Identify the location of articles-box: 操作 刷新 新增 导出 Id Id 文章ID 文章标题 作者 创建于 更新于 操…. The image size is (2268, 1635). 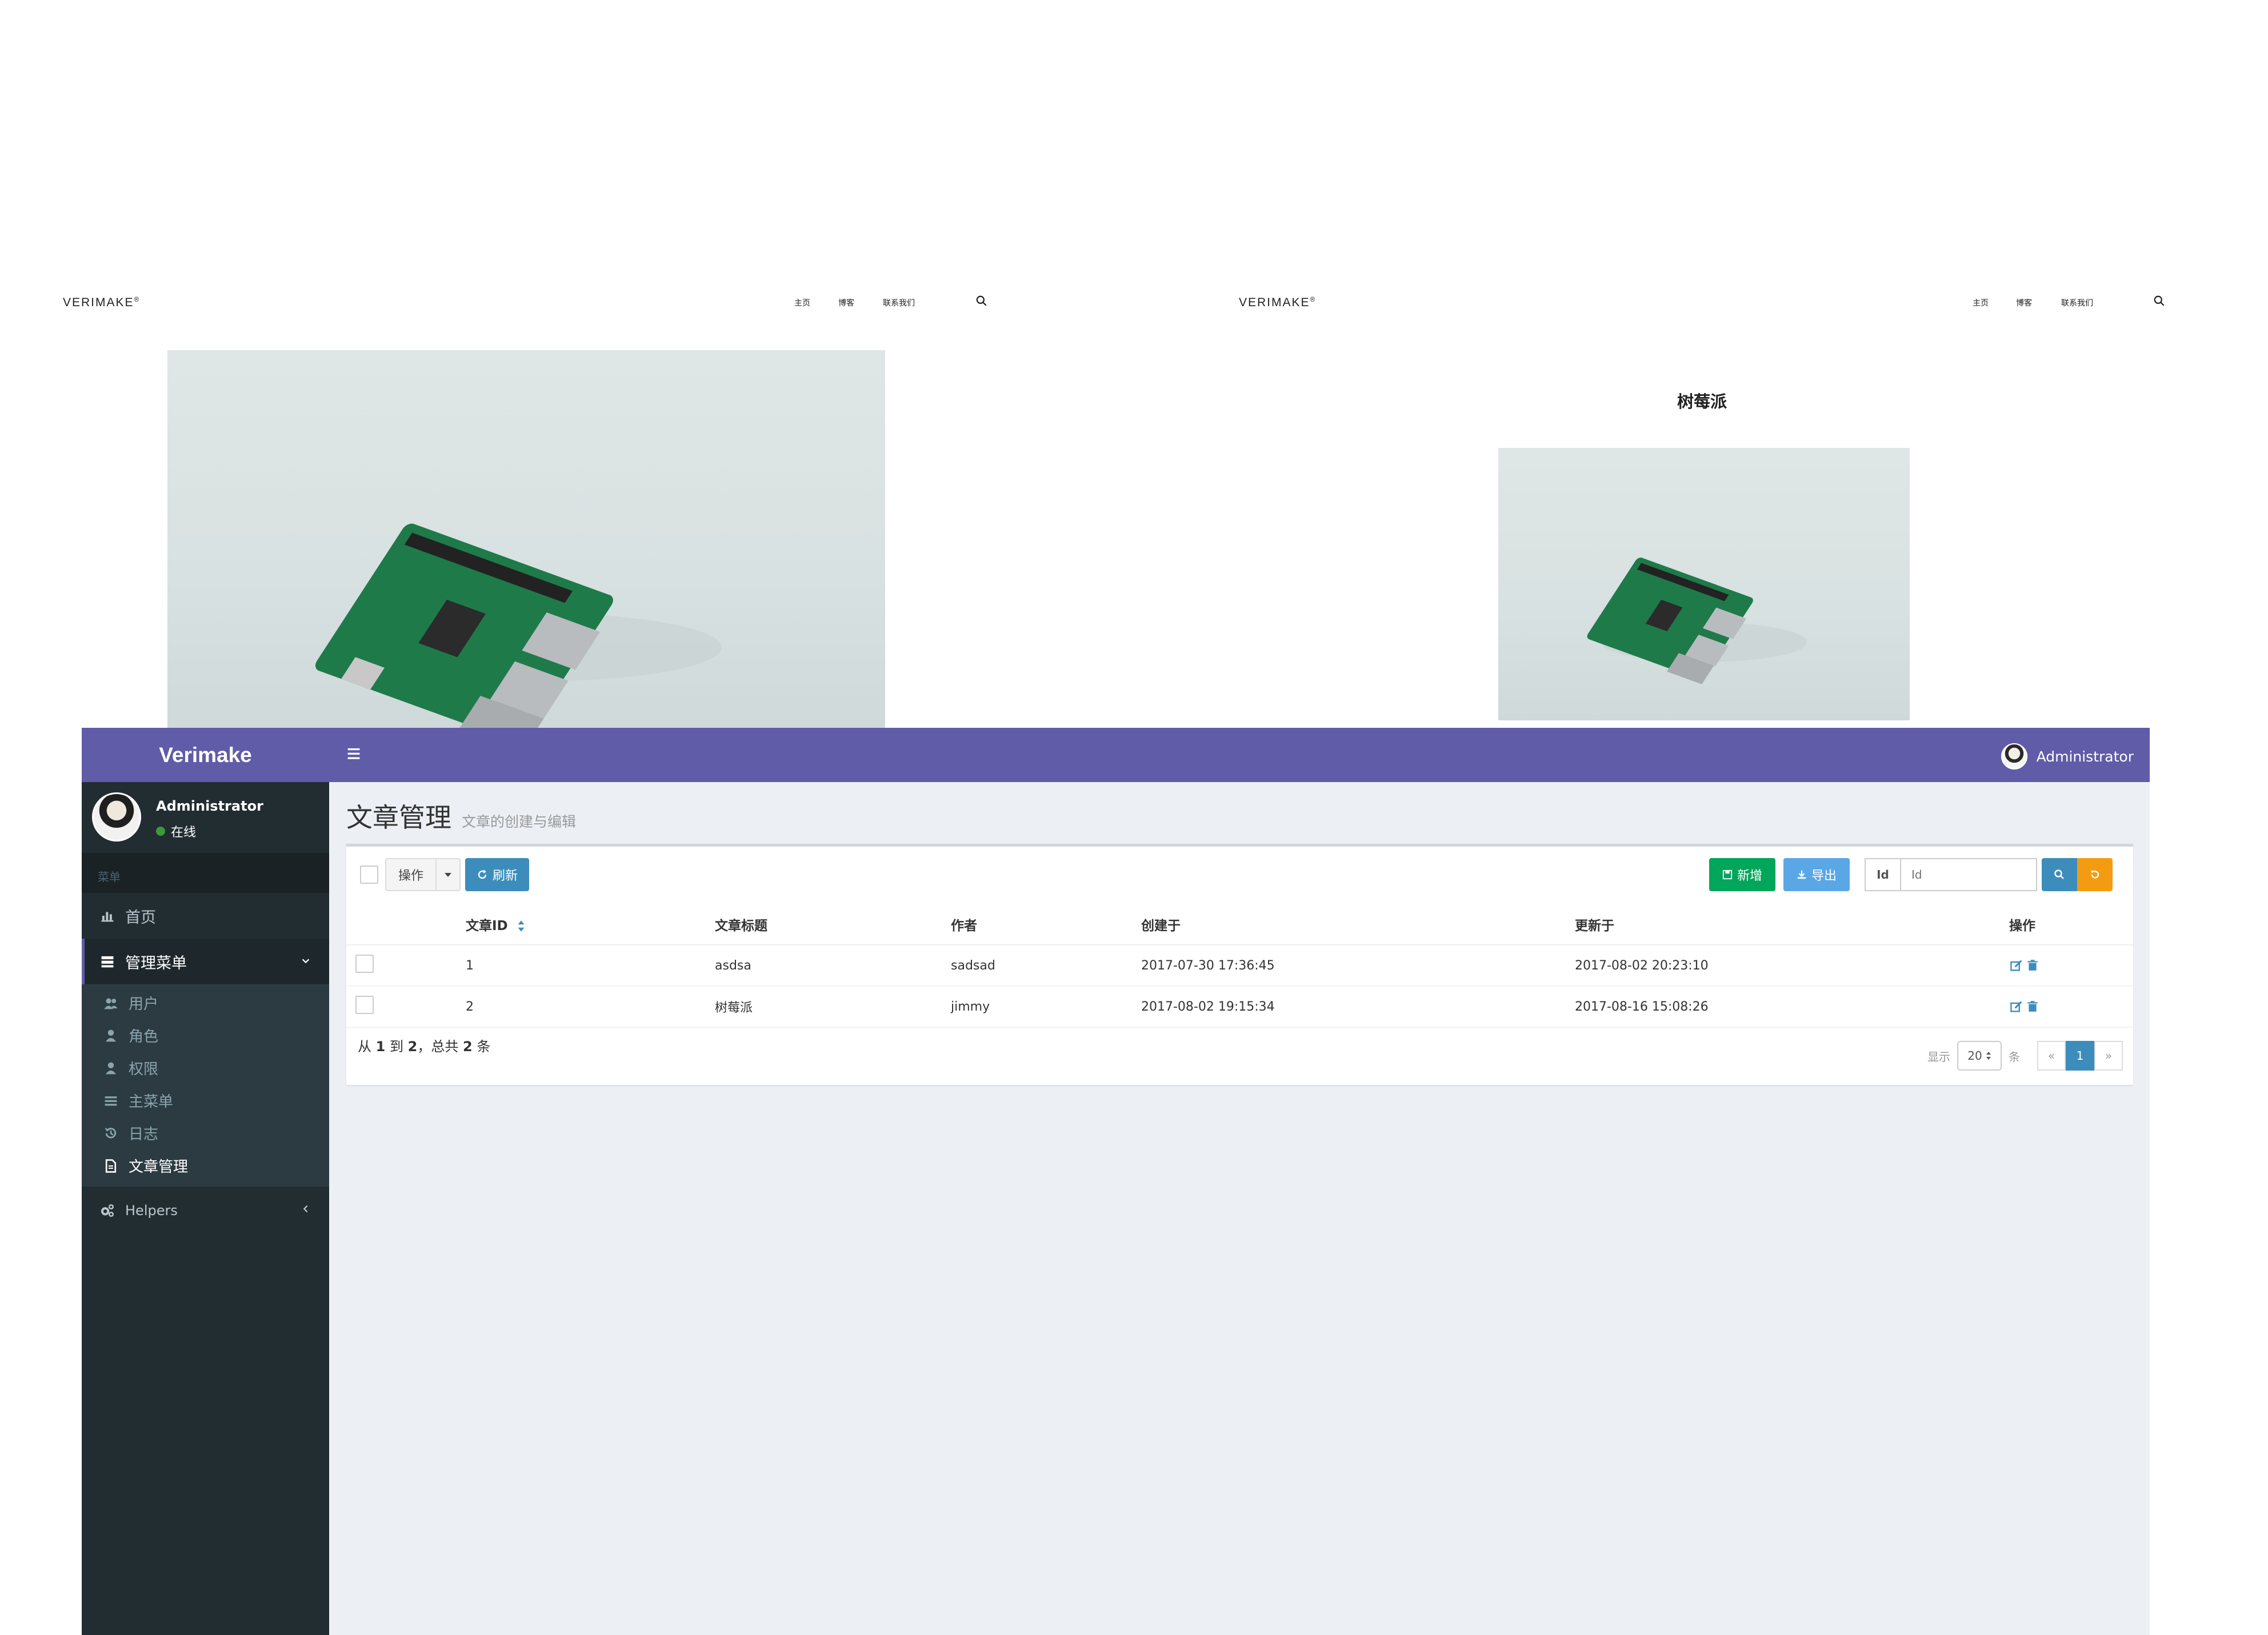
(1239, 964).